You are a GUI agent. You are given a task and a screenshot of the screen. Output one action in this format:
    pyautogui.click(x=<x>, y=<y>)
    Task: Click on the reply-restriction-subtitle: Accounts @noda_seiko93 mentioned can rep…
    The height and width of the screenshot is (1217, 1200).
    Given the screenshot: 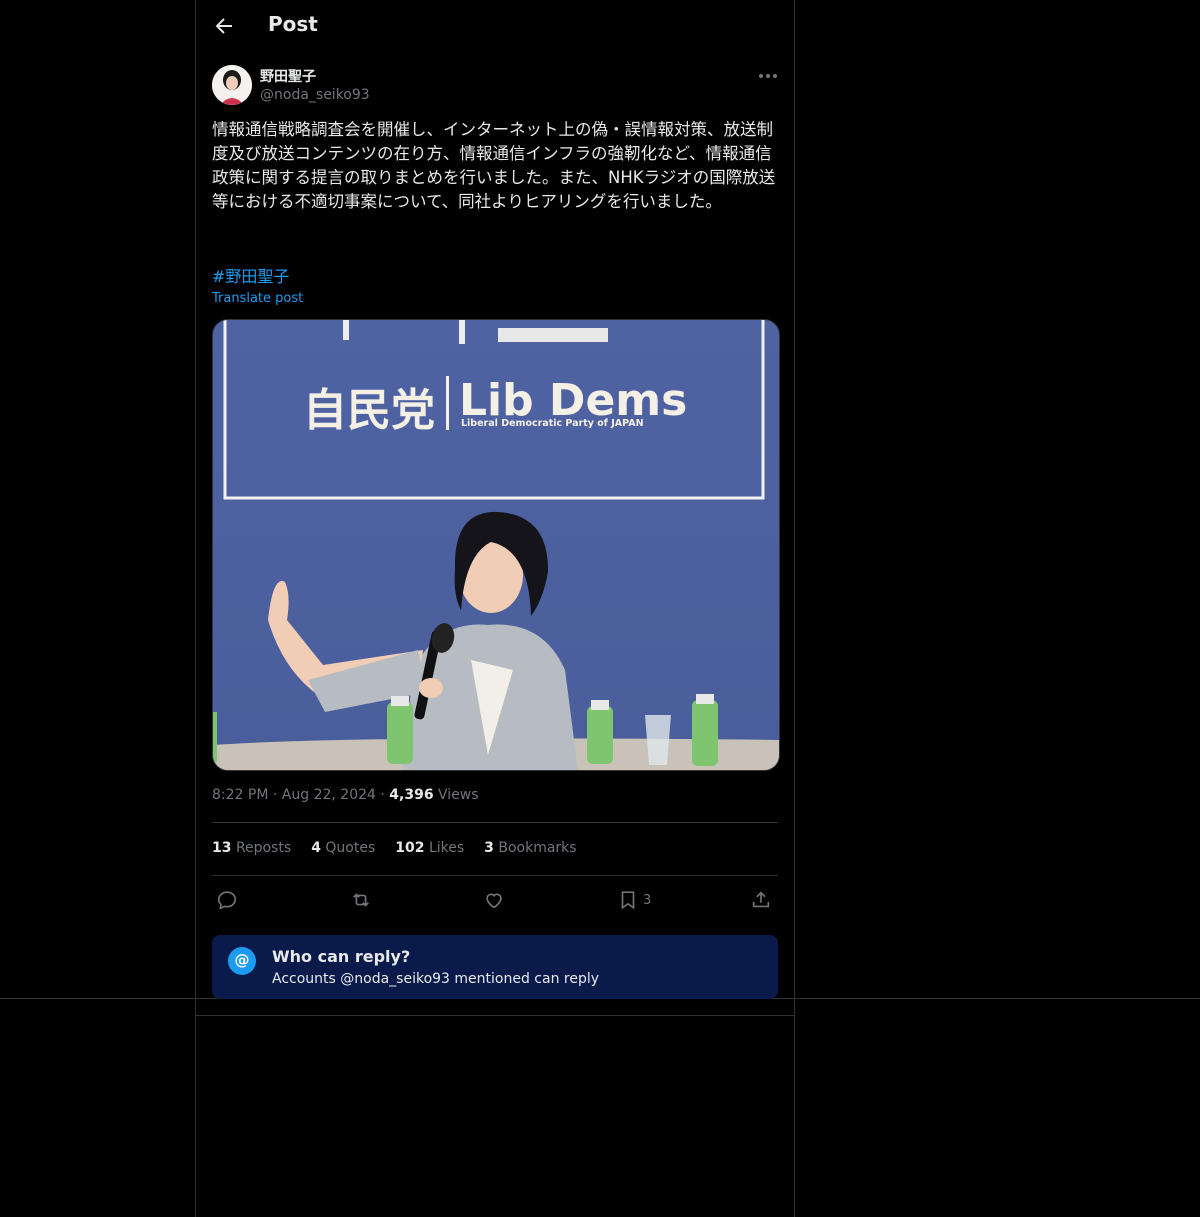 What is the action you would take?
    pyautogui.click(x=436, y=979)
    